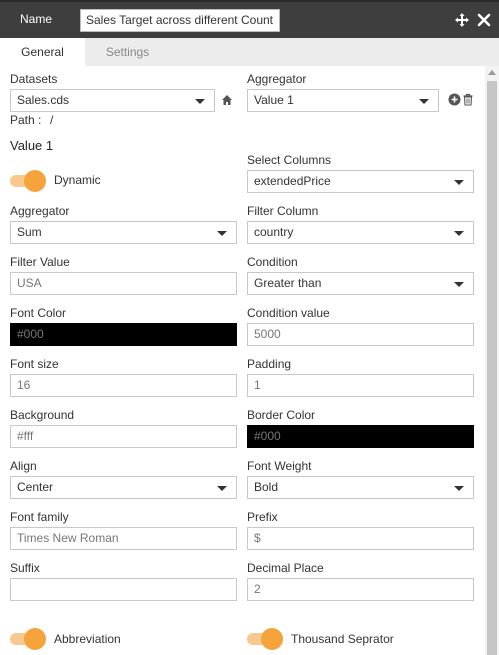 This screenshot has width=499, height=655. I want to click on datasets-select: Sales.cds, so click(112, 100).